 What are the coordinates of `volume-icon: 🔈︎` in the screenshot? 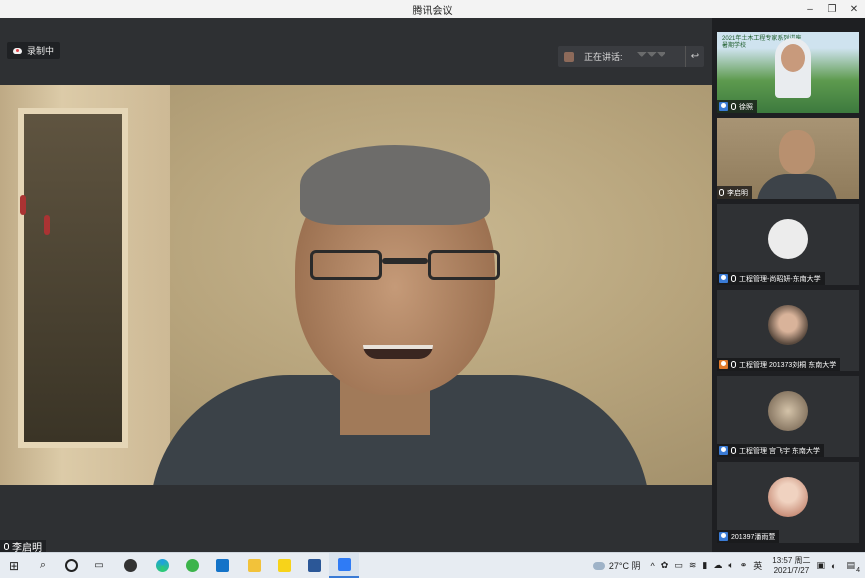 It's located at (730, 565).